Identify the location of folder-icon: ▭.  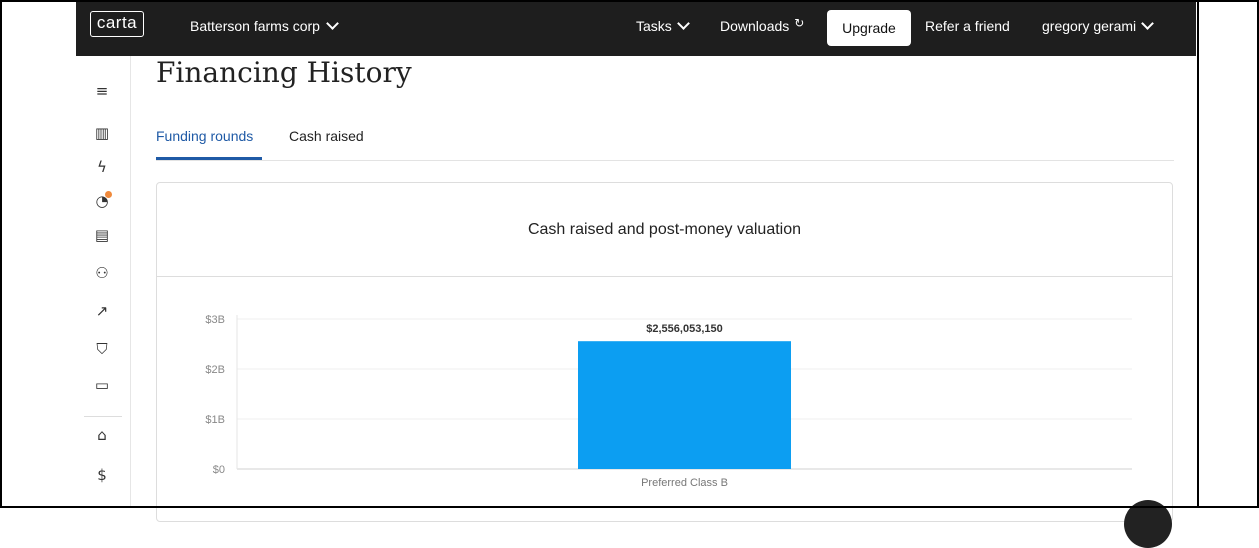
(102, 385).